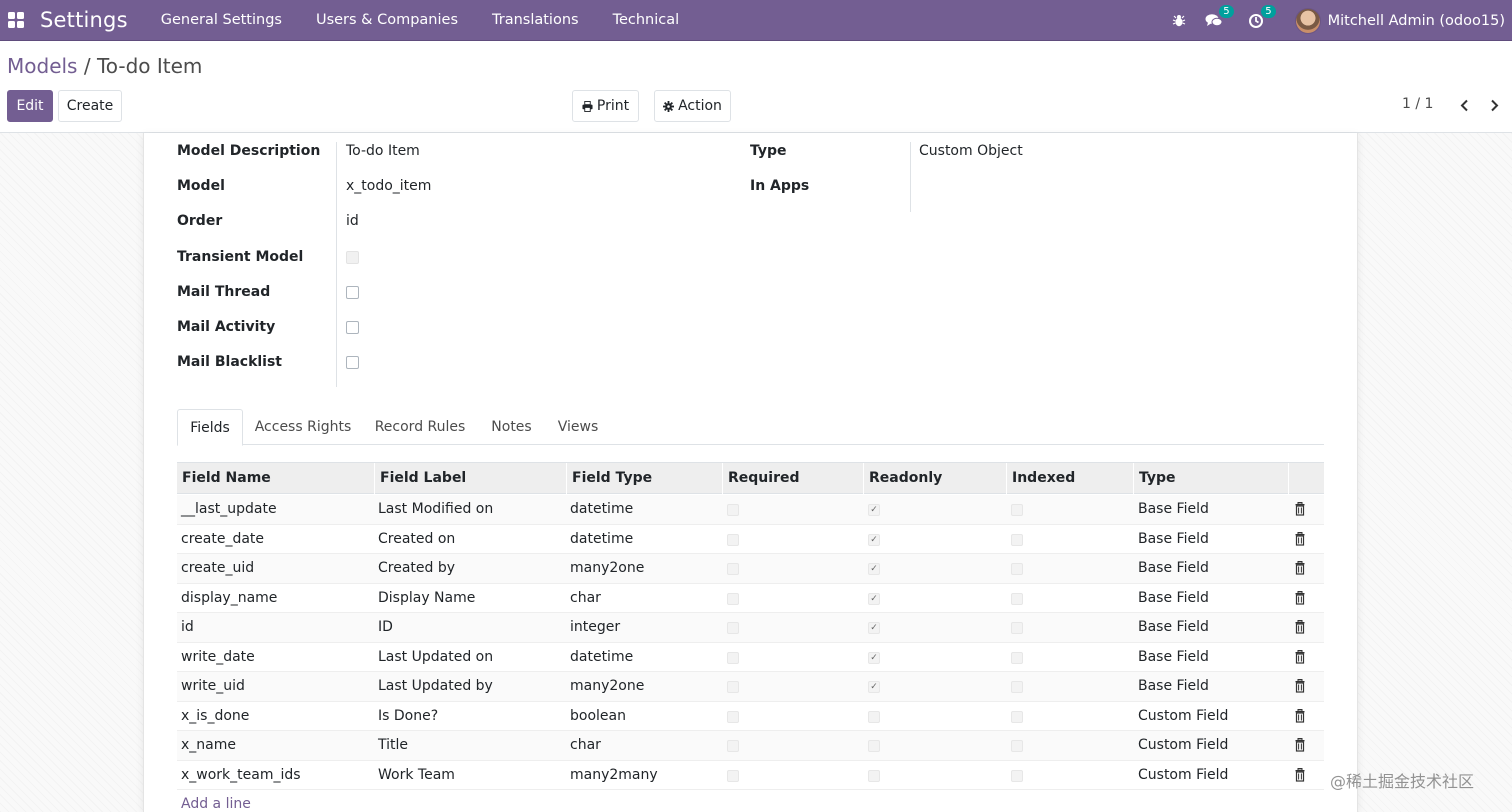  What do you see at coordinates (84, 20) in the screenshot?
I see `app-name: Settings` at bounding box center [84, 20].